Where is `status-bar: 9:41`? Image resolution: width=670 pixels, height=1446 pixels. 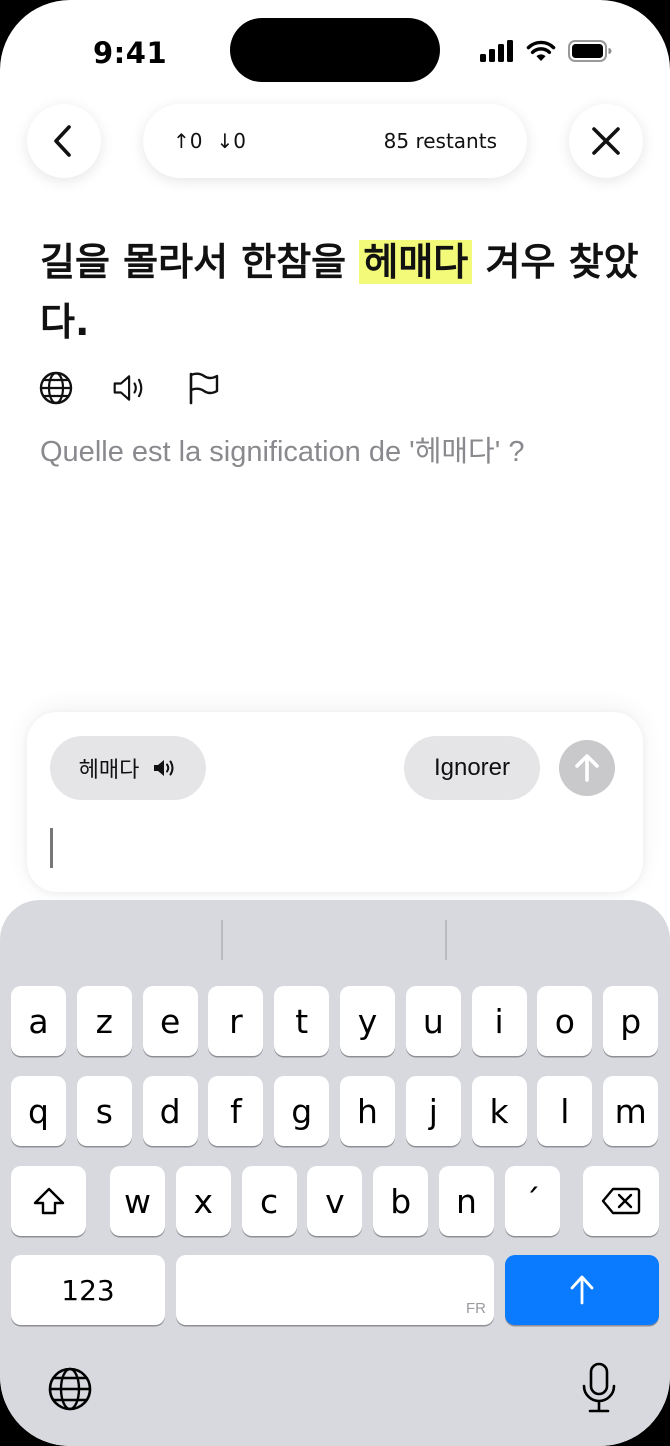
status-bar: 9:41 is located at coordinates (335, 50).